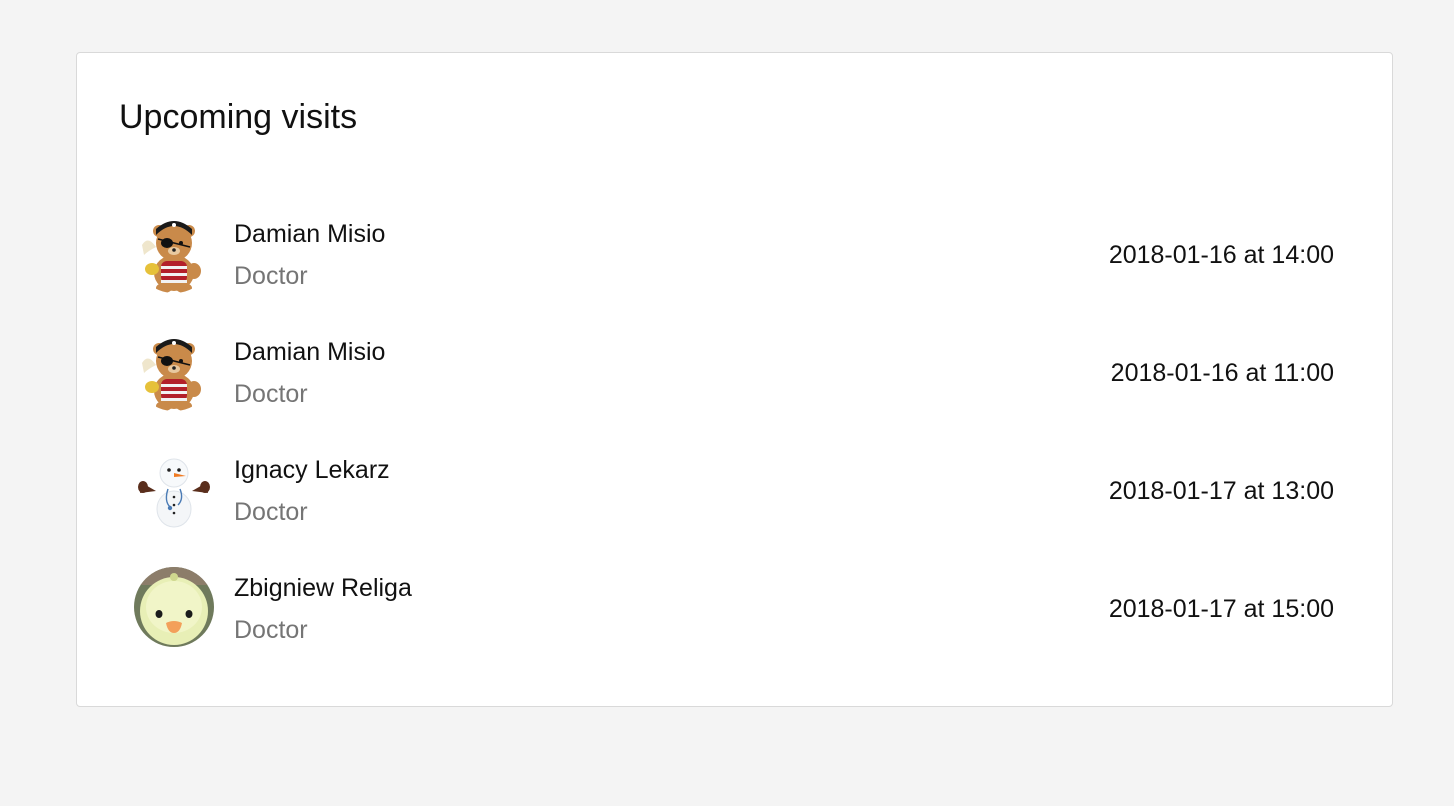 This screenshot has width=1454, height=806. I want to click on list-item: Damian Misio Doctor 2018-01-16 at 14:00, so click(734, 272).